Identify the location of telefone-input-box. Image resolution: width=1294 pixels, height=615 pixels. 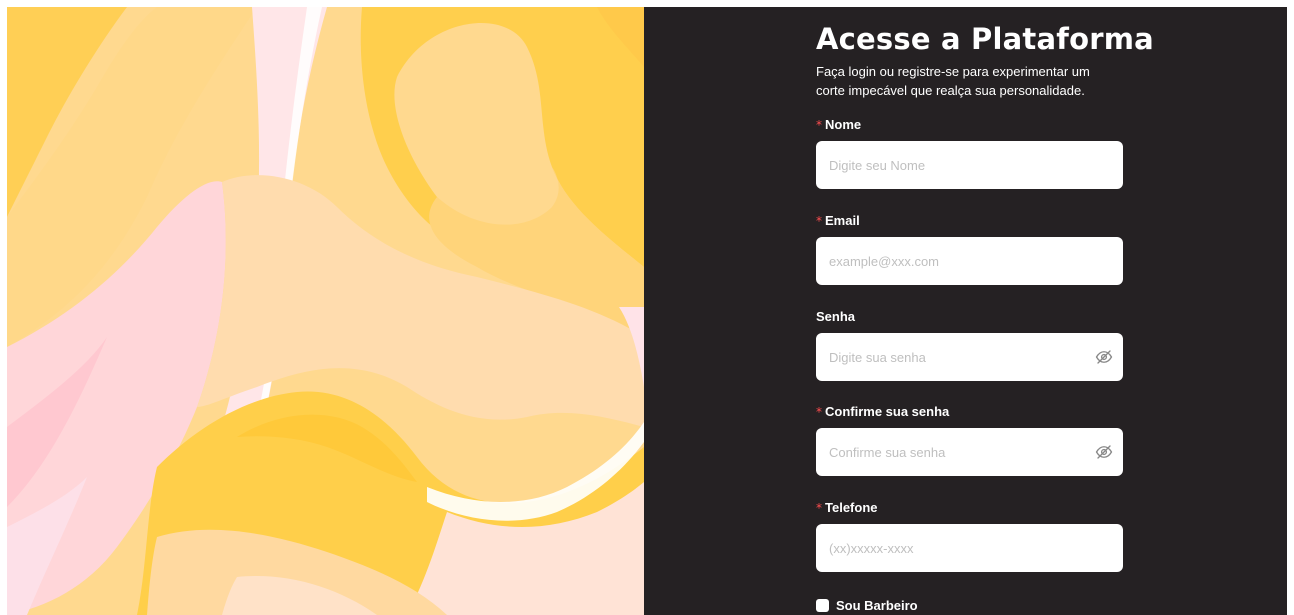
(969, 548).